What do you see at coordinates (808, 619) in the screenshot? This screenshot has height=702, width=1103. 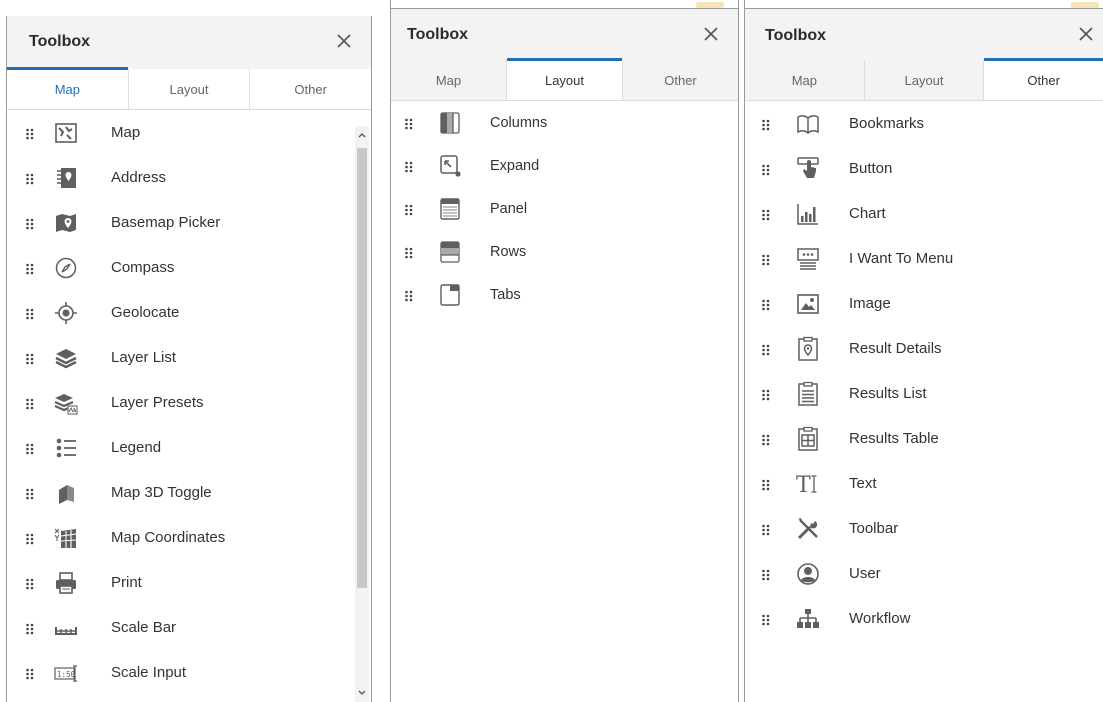 I see `workflow-icon` at bounding box center [808, 619].